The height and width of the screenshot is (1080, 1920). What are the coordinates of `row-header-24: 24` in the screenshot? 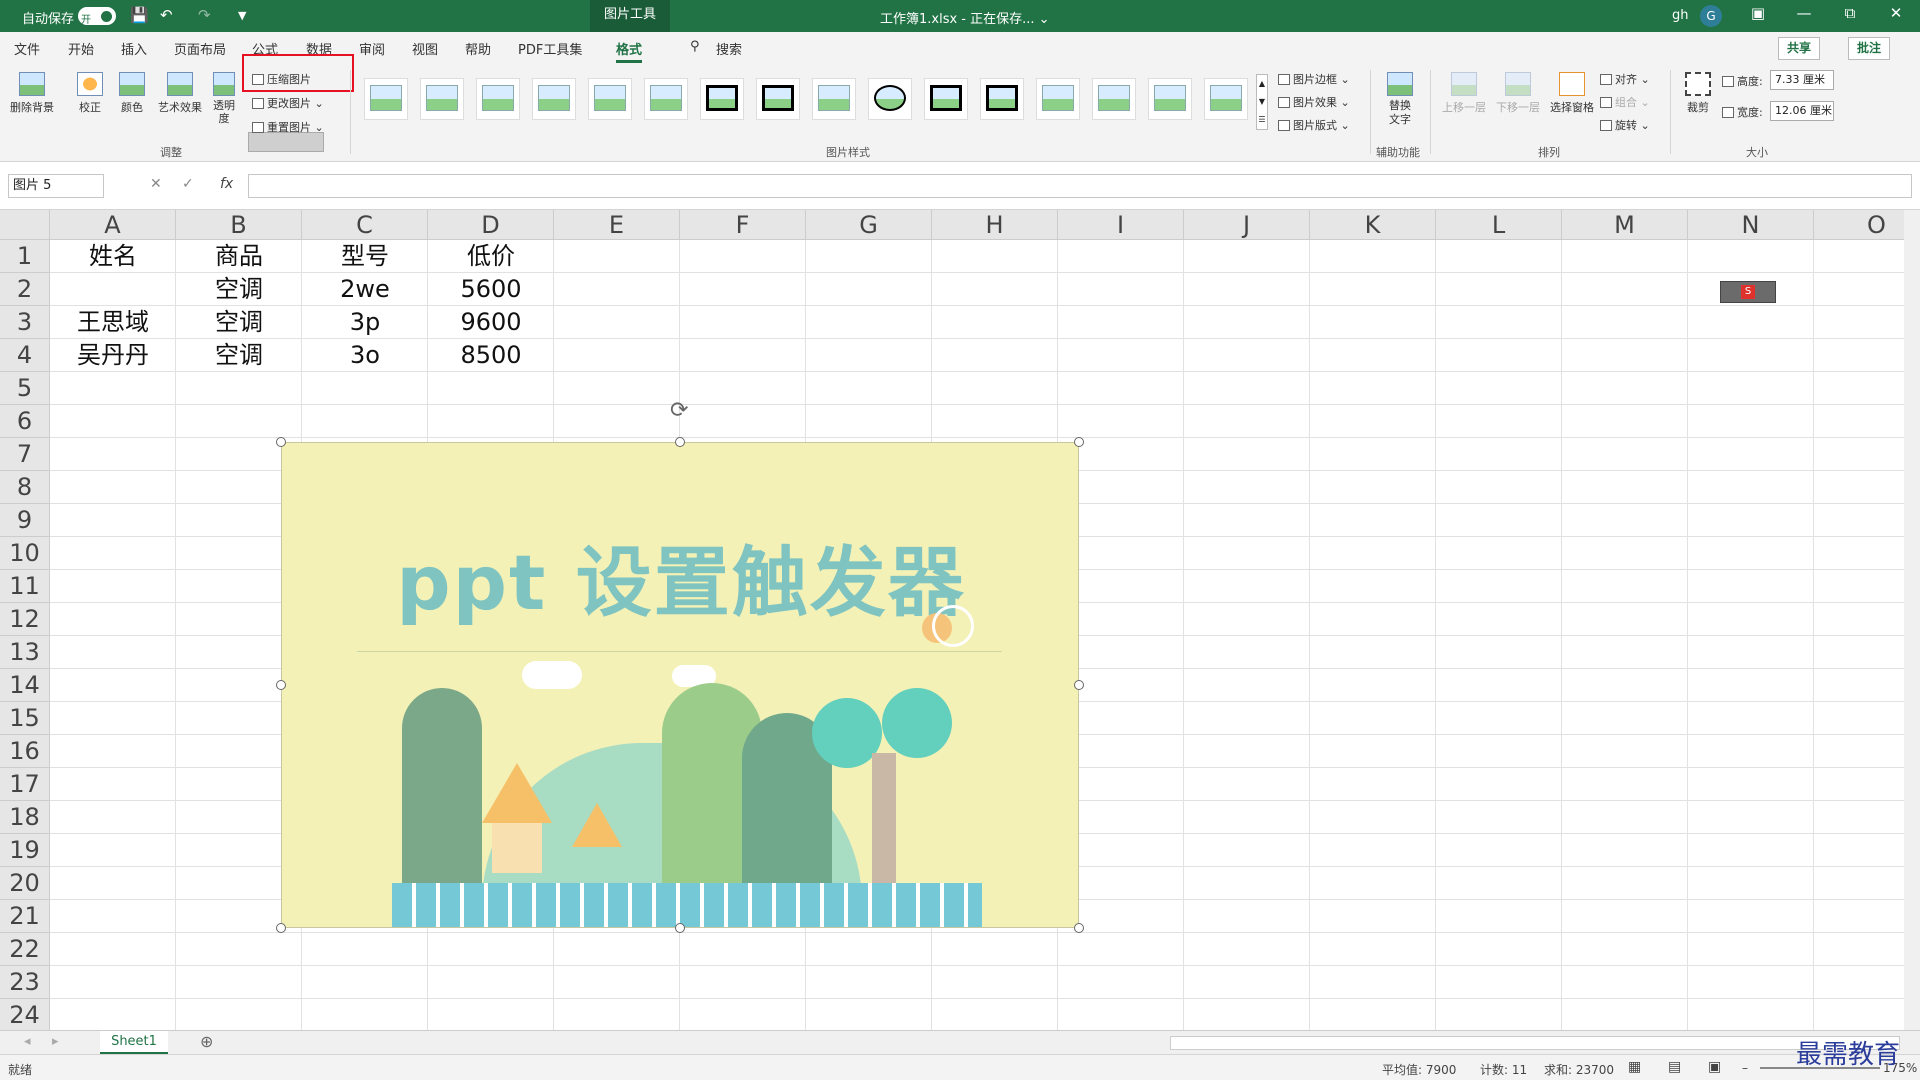 It's located at (25, 1014).